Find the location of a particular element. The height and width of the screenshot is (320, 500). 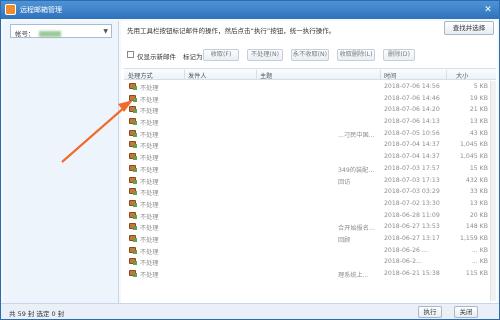

row-size: 20 KB is located at coordinates (478, 215).